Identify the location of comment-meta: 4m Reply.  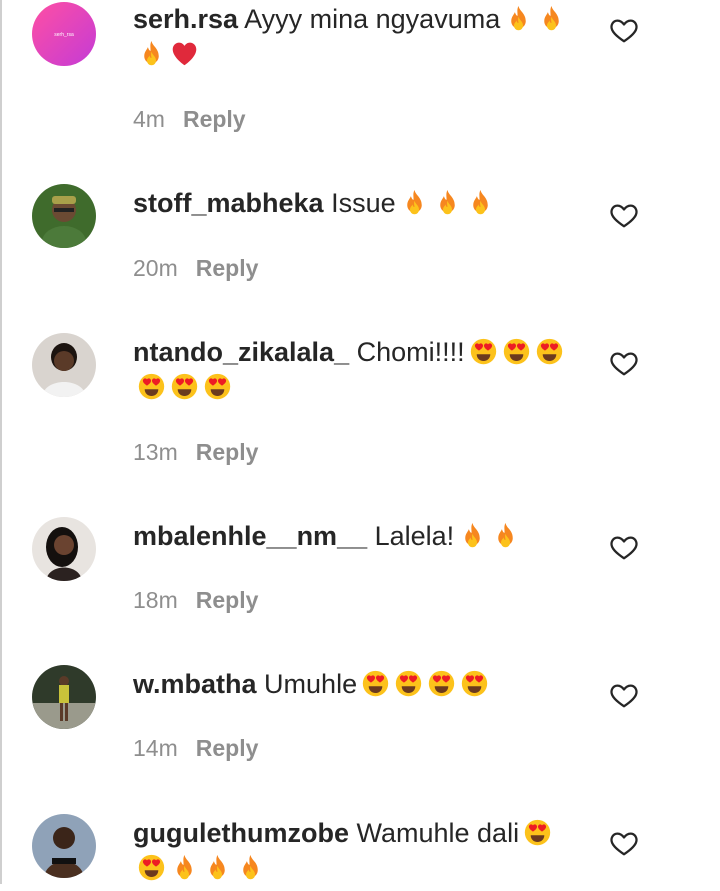
(189, 119).